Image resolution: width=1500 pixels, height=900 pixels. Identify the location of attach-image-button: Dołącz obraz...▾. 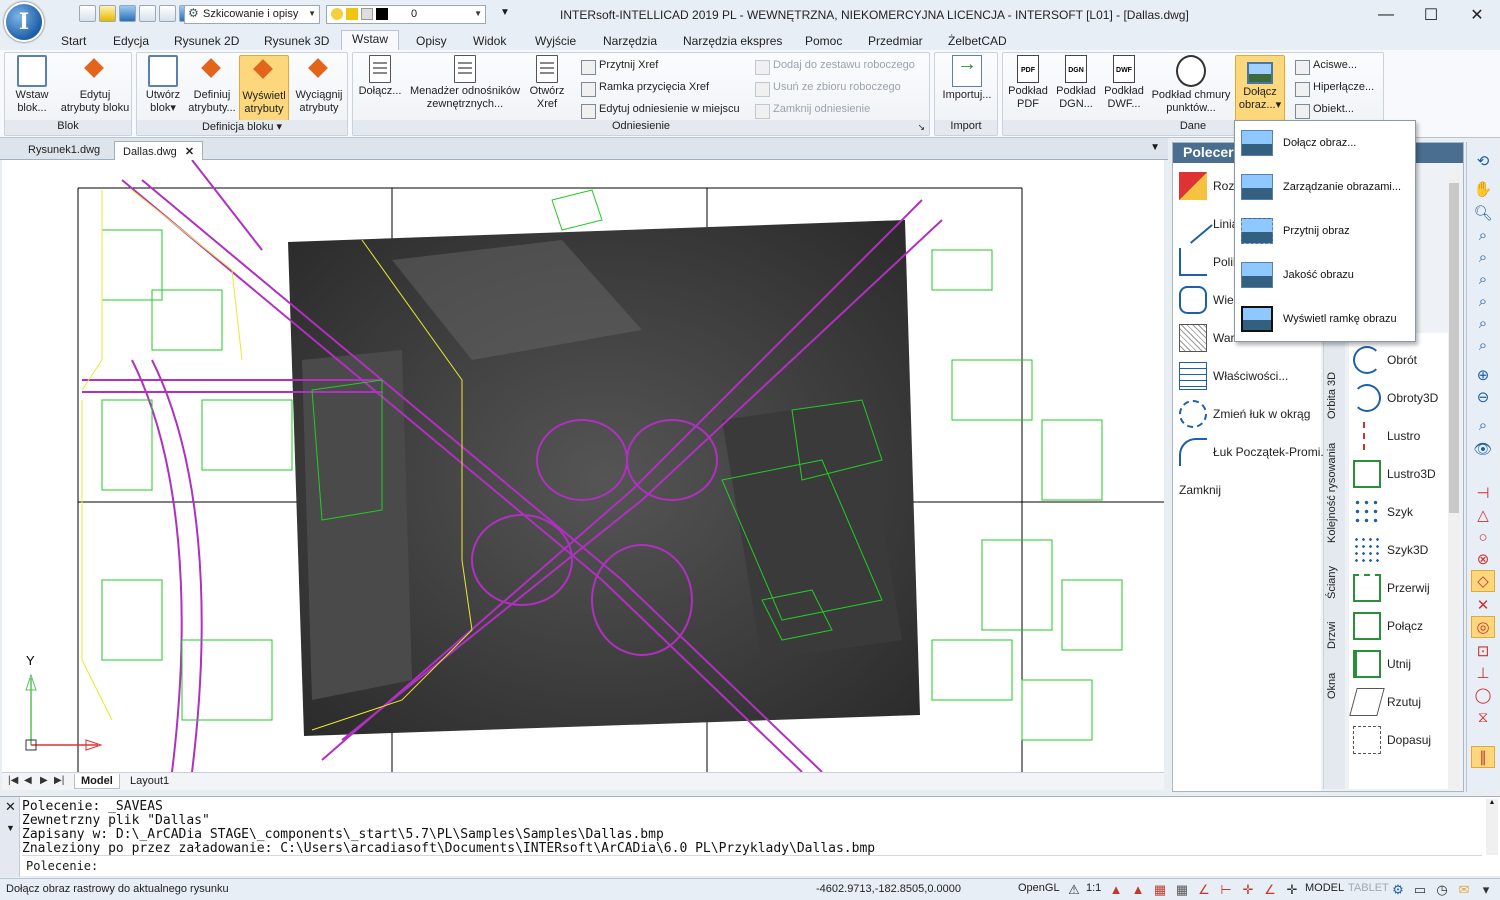
(1260, 88).